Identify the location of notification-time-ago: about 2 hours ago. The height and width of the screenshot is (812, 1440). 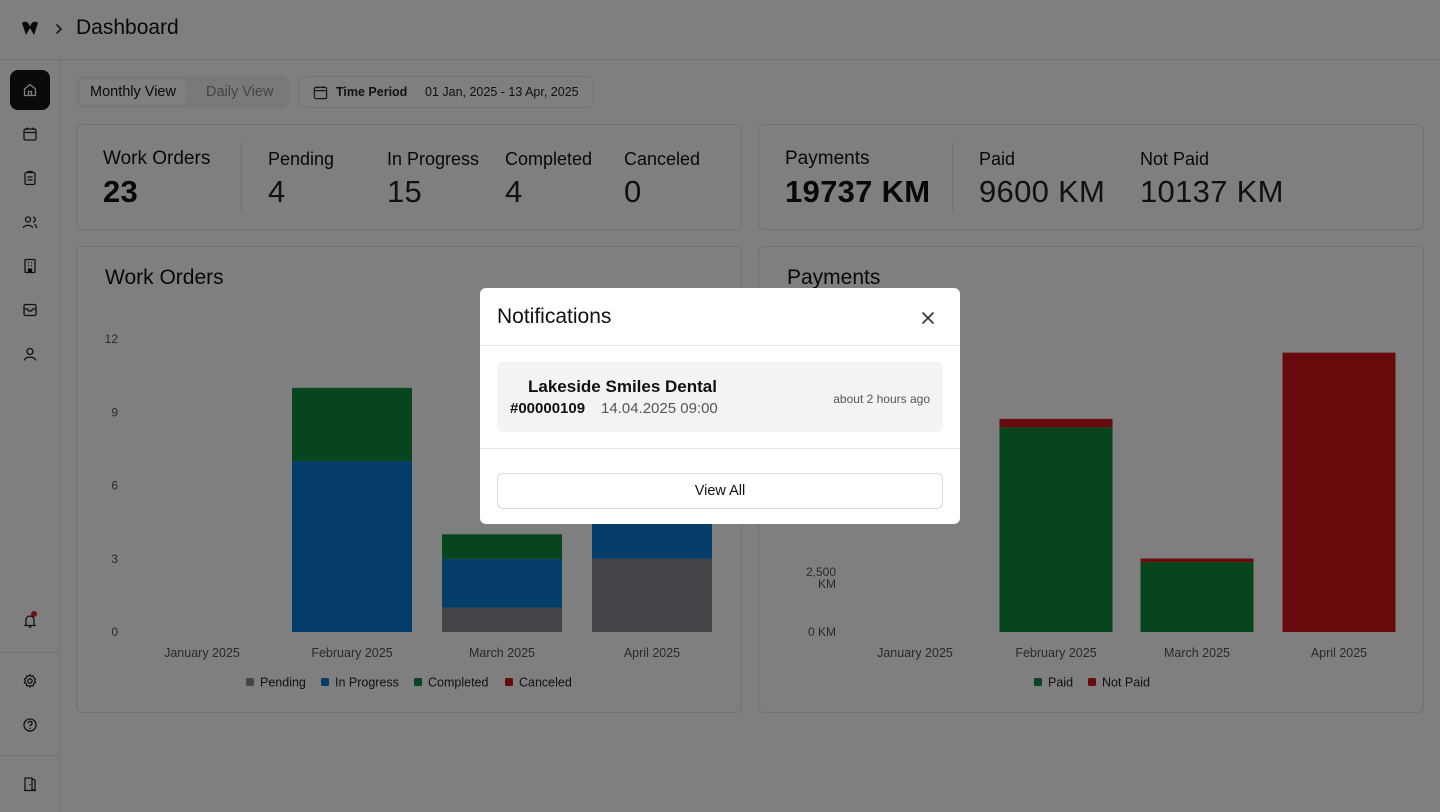
(881, 399).